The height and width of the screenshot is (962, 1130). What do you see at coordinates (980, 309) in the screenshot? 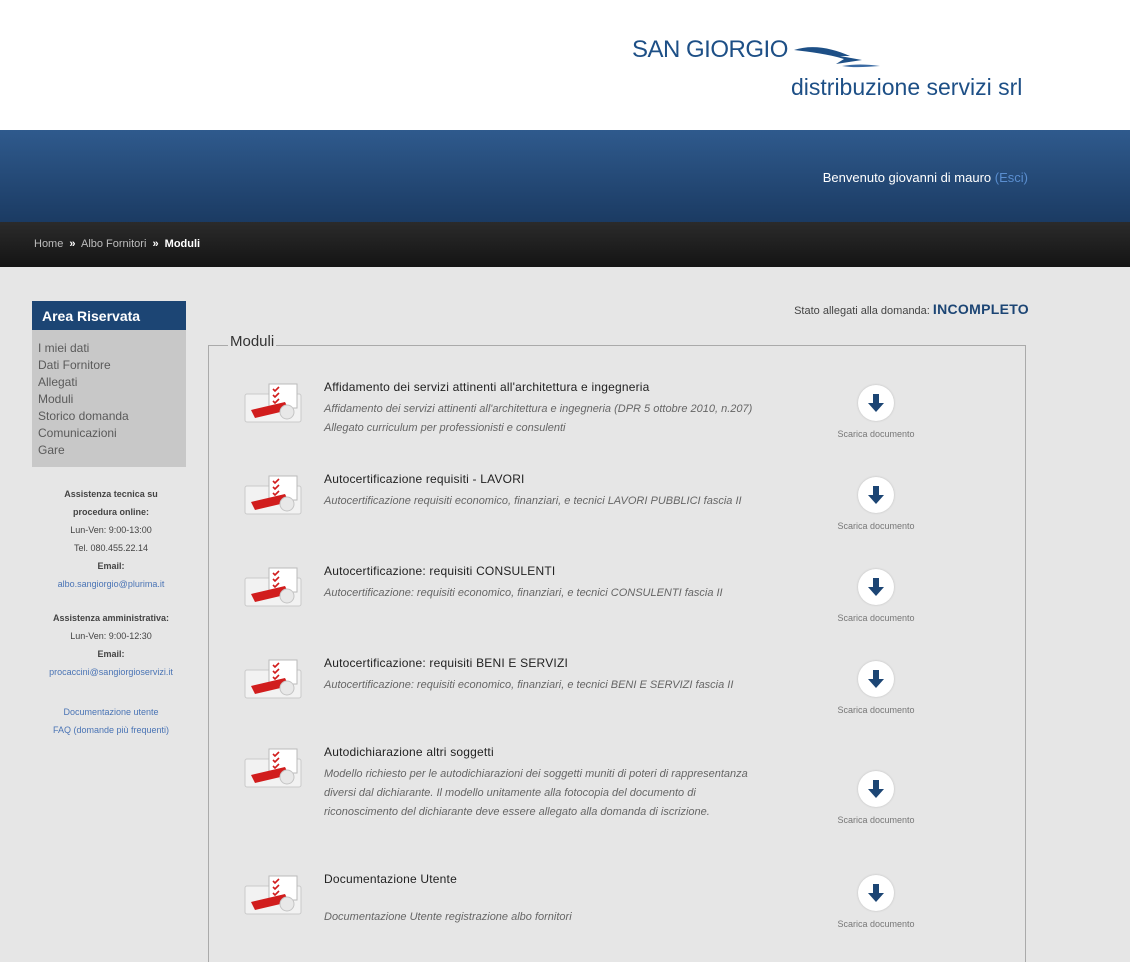
I see `attachment-status-value: INCOMPLETO` at bounding box center [980, 309].